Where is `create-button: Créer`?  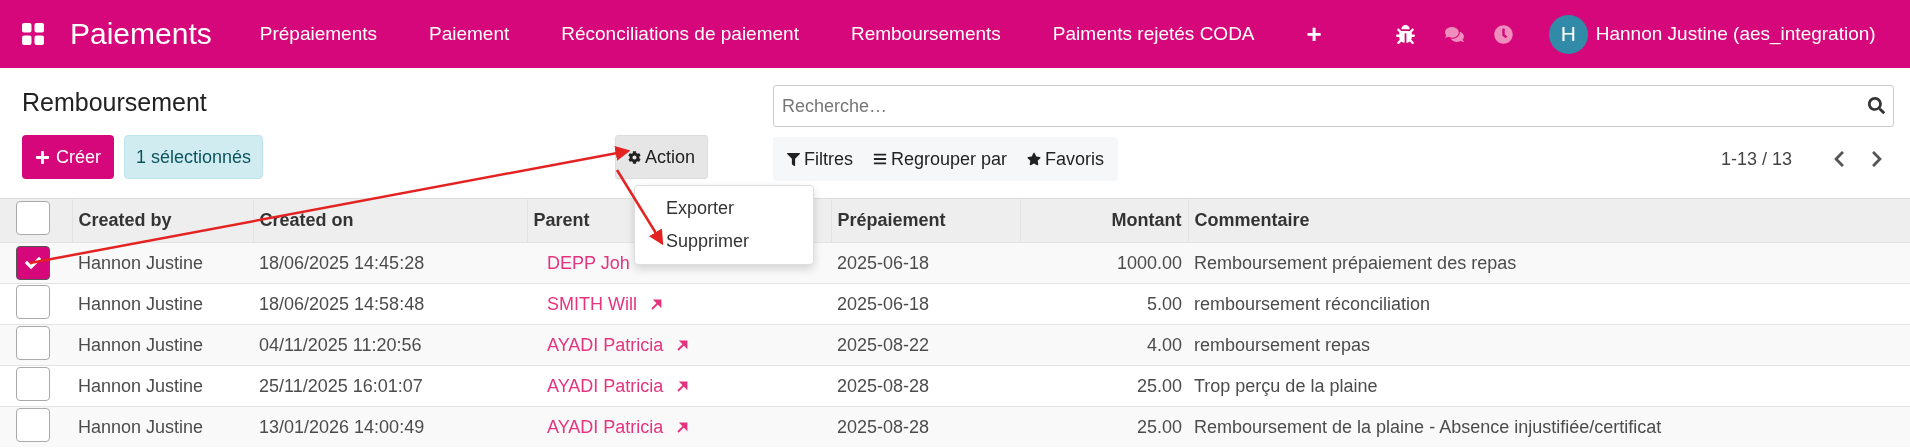
create-button: Créer is located at coordinates (68, 157).